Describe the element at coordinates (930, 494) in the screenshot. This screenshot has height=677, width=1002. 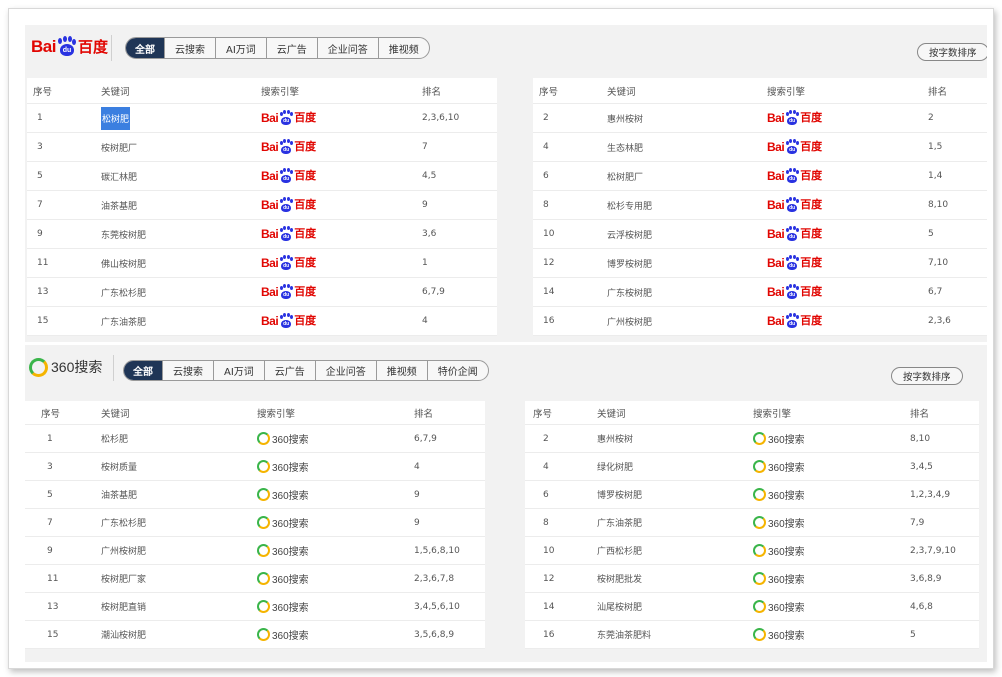
I see `row-rank: 1,2,3,4,9` at that location.